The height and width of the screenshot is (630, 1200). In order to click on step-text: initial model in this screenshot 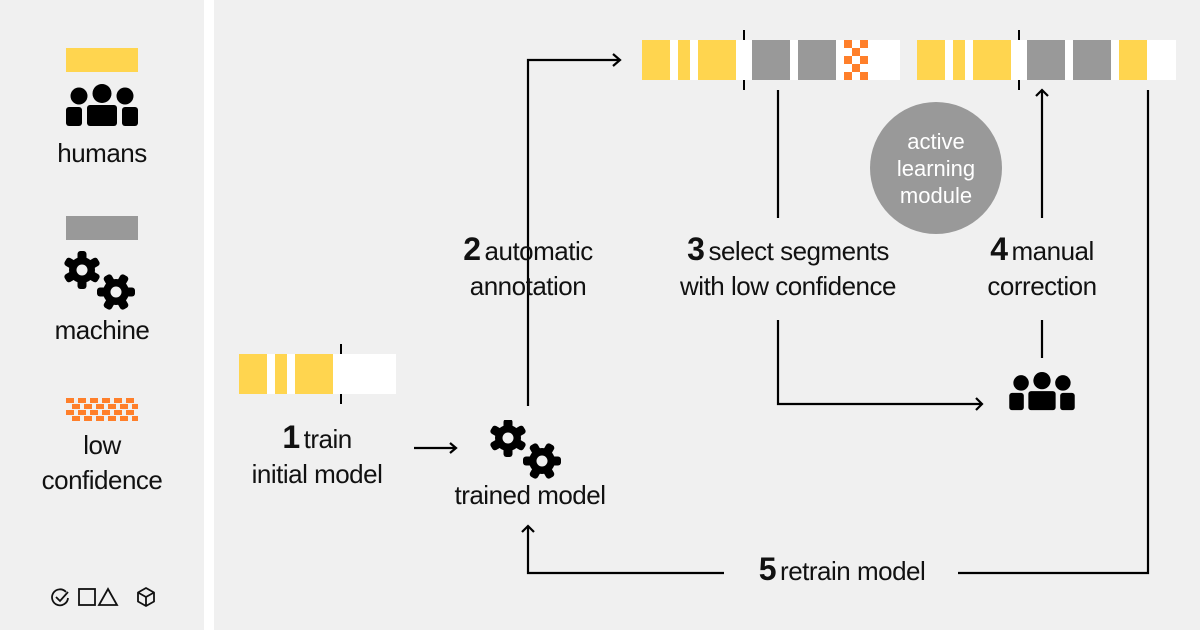, I will do `click(317, 474)`.